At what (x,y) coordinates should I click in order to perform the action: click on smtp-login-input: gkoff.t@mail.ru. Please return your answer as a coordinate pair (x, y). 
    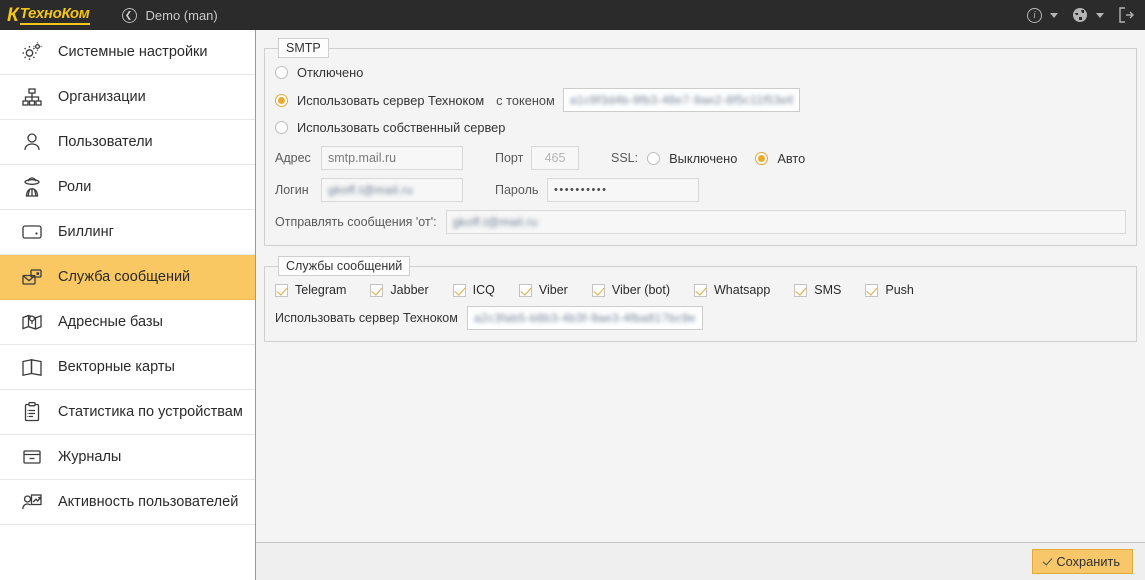
    Looking at the image, I should click on (392, 190).